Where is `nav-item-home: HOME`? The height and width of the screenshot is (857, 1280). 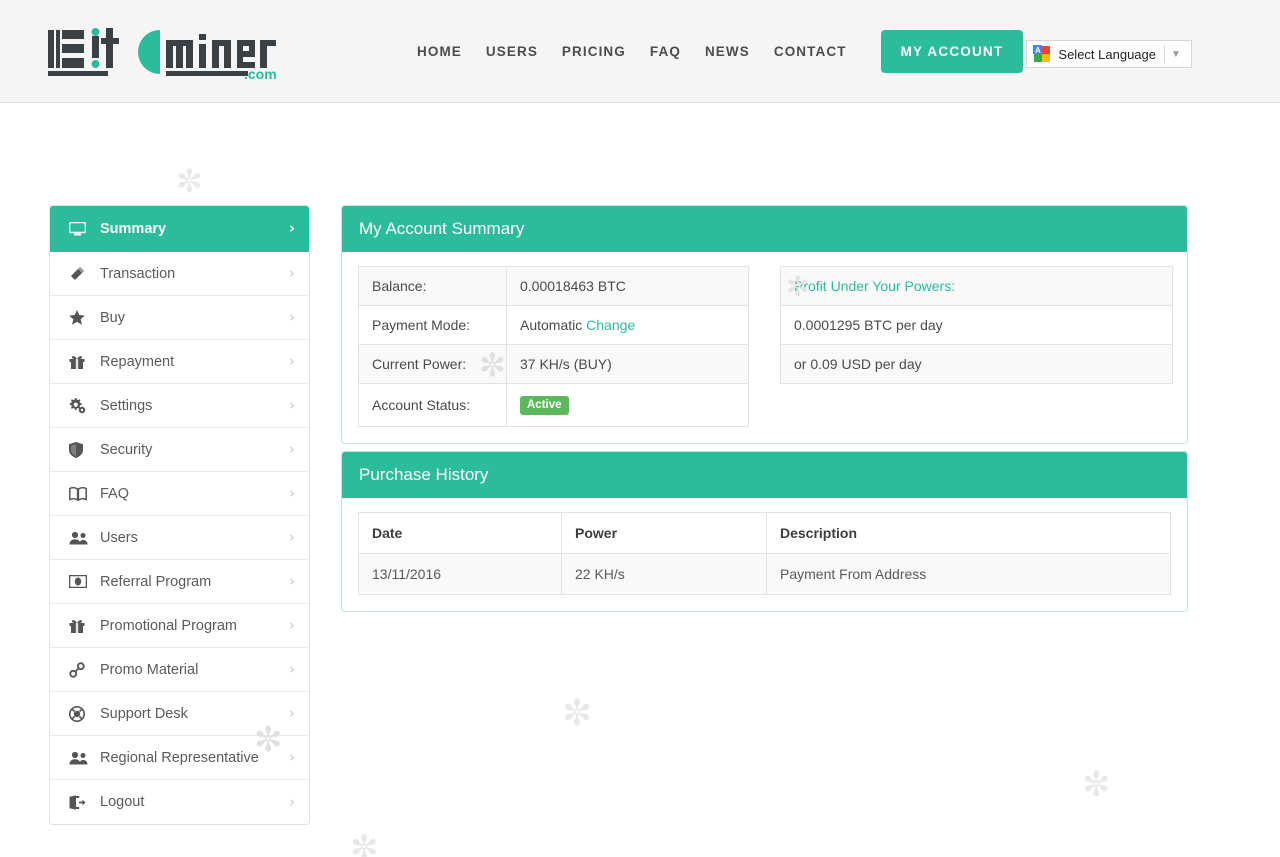 nav-item-home: HOME is located at coordinates (439, 51).